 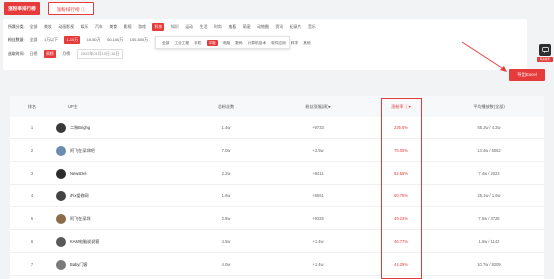 What do you see at coordinates (226, 173) in the screenshot?
I see `total-fans-cell: 2.2w` at bounding box center [226, 173].